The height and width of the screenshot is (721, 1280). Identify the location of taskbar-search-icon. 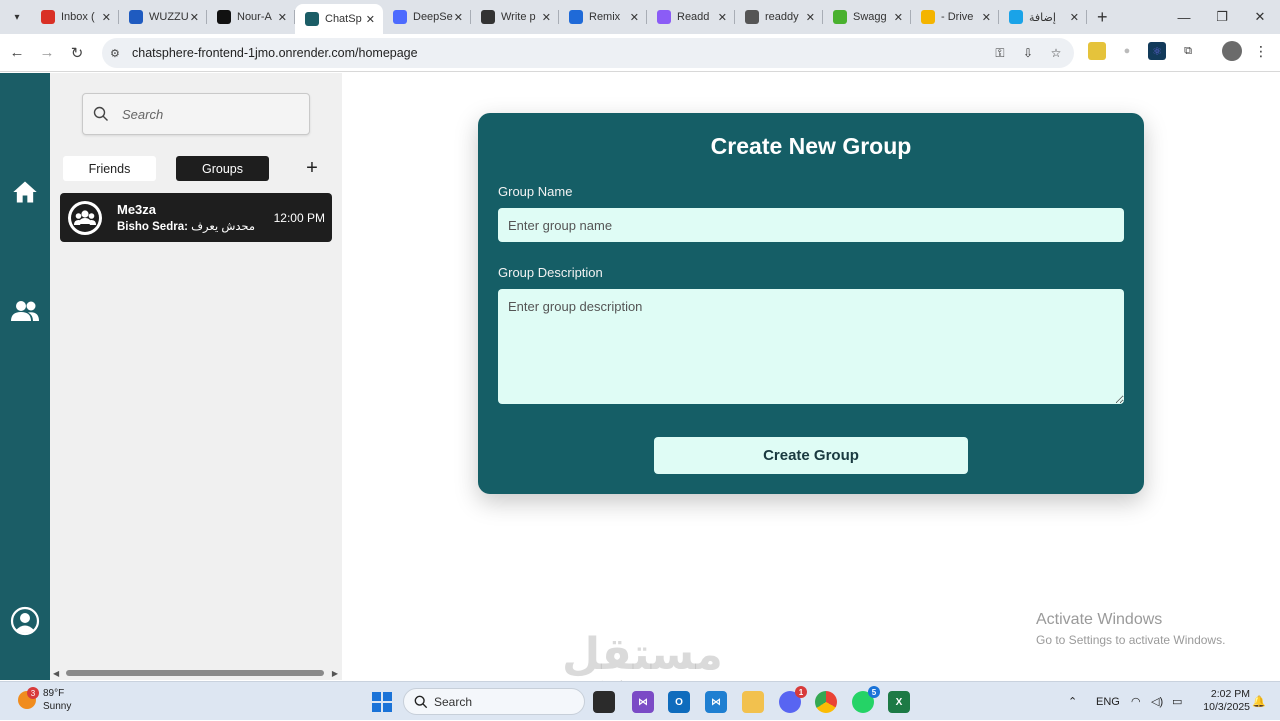
(421, 701).